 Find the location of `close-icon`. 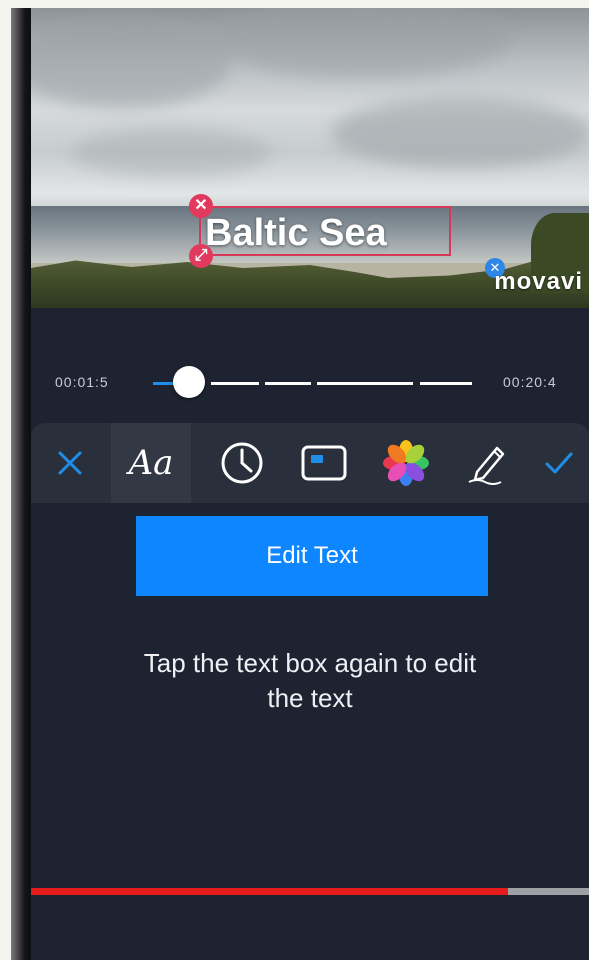

close-icon is located at coordinates (70, 463).